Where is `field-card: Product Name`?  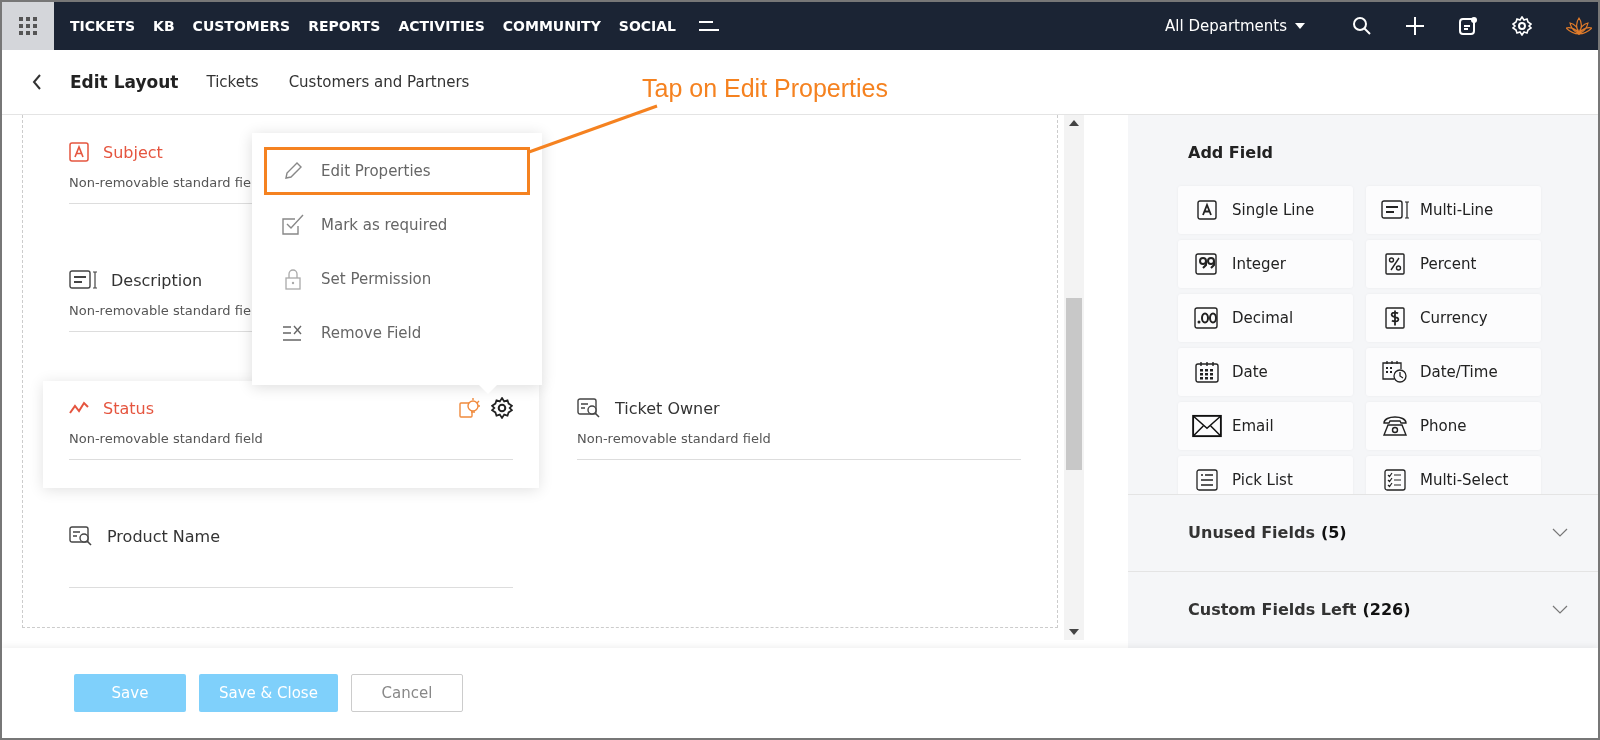 field-card: Product Name is located at coordinates (291, 562).